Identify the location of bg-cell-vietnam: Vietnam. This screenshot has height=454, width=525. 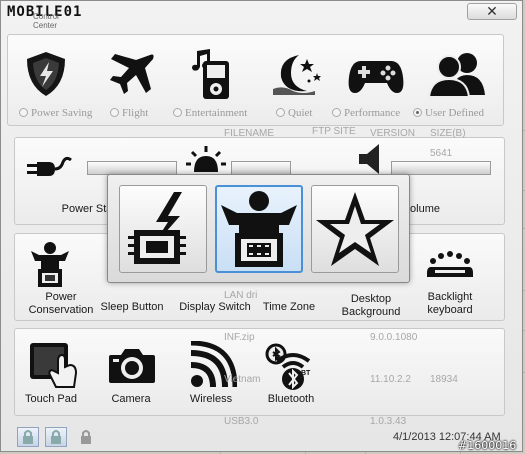
(242, 379).